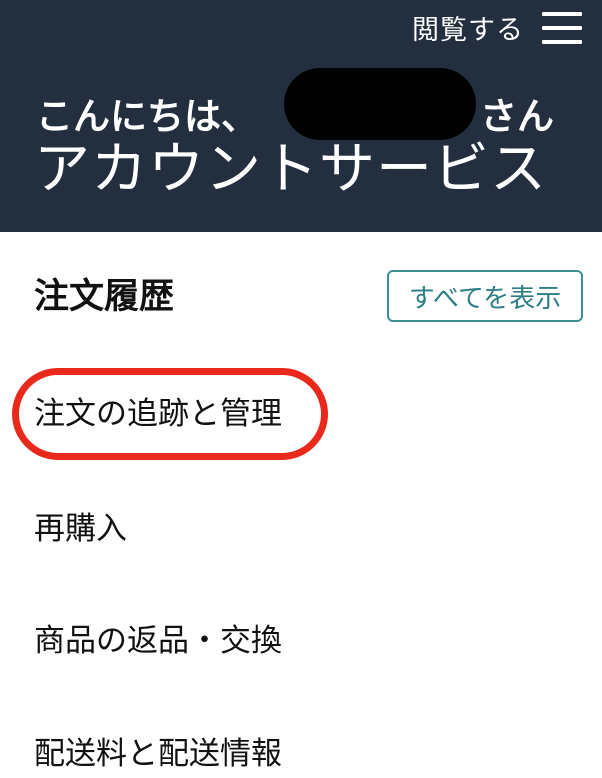 The height and width of the screenshot is (778, 602). Describe the element at coordinates (158, 750) in the screenshot. I see `menu-item-shipping-info: 配送料と配送情報` at that location.